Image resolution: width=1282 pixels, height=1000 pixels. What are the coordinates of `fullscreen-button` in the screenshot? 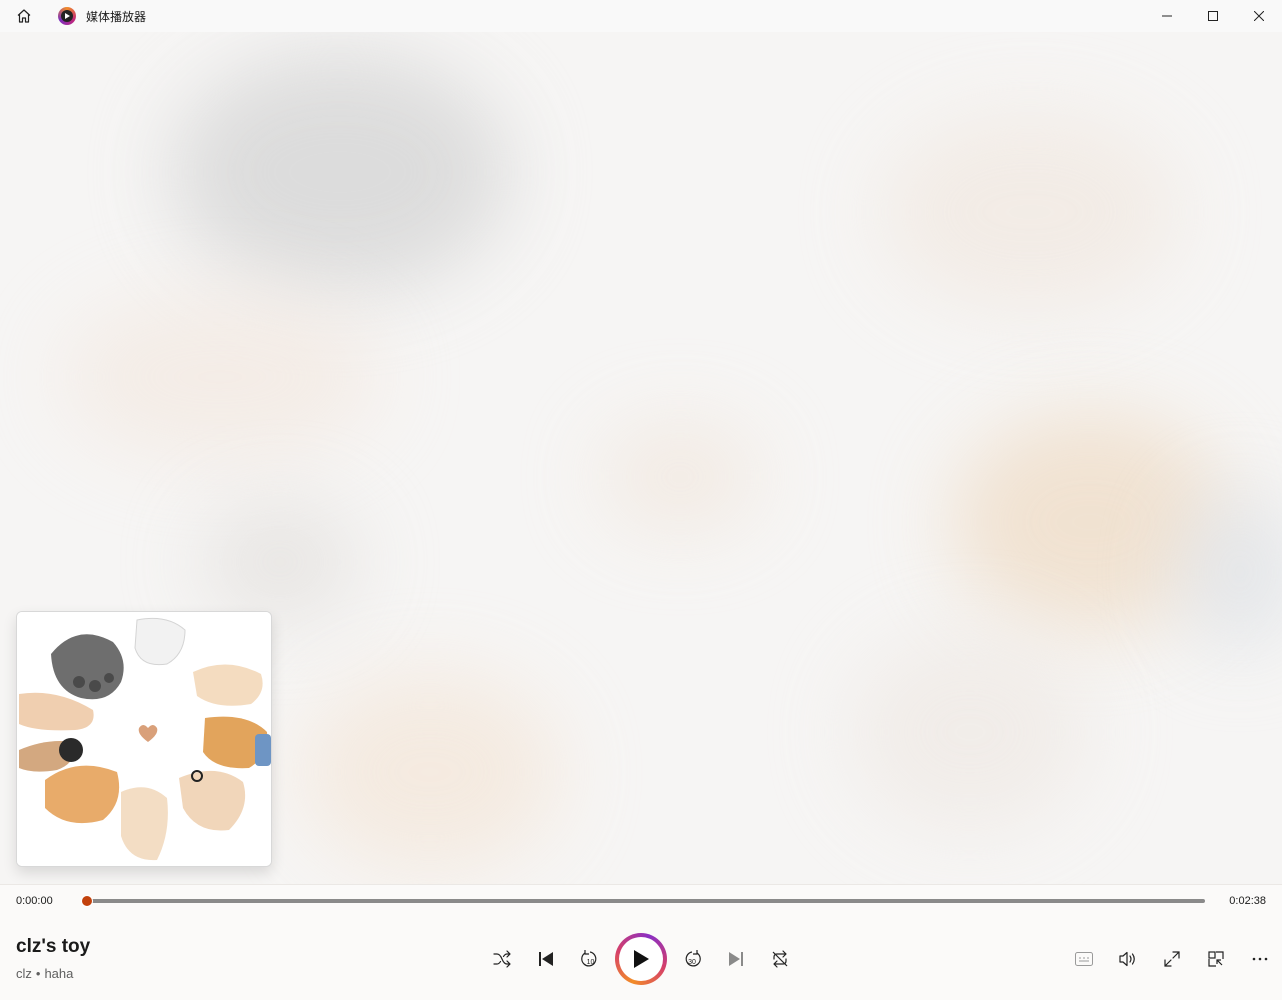 It's located at (1172, 959).